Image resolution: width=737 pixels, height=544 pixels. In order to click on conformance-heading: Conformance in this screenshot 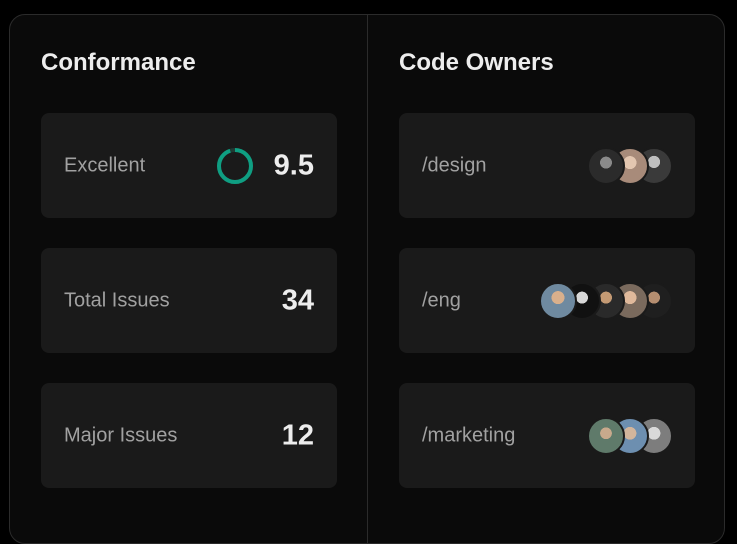, I will do `click(118, 62)`.